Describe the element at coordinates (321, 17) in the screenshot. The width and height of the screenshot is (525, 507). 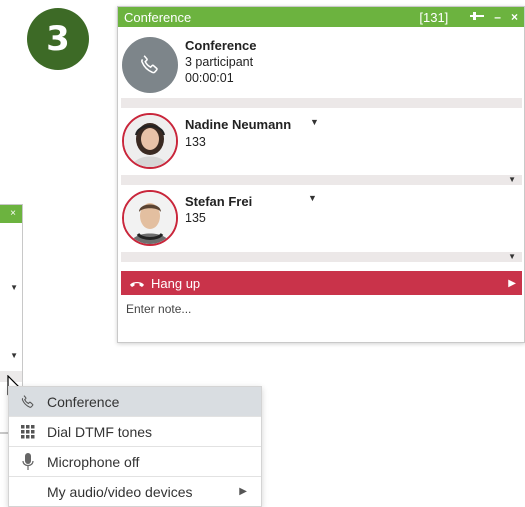
I see `window-titlebar: Conference [131] – ×` at that location.